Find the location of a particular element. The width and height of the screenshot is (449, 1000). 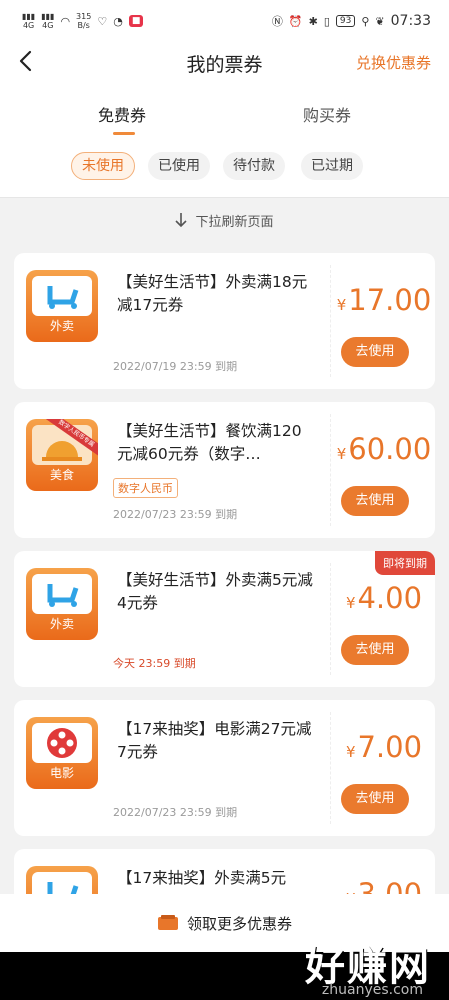

coupon-price: ¥4.00 is located at coordinates (383, 598).